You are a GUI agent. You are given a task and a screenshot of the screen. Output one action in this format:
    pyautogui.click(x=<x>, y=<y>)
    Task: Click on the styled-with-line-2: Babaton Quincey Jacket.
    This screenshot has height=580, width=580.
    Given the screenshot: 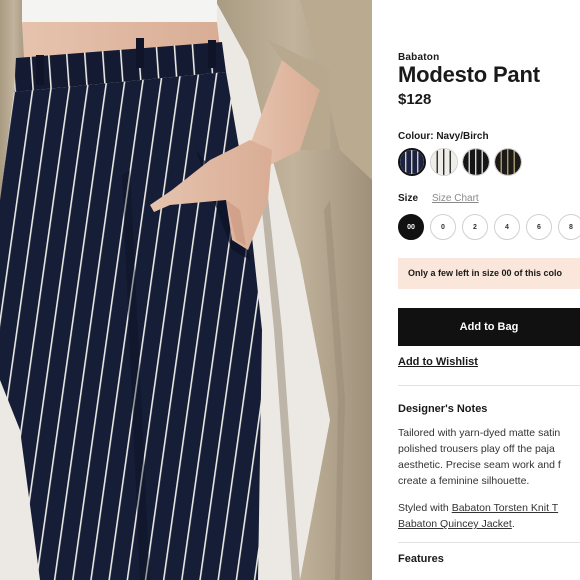 What is the action you would take?
    pyautogui.click(x=489, y=524)
    